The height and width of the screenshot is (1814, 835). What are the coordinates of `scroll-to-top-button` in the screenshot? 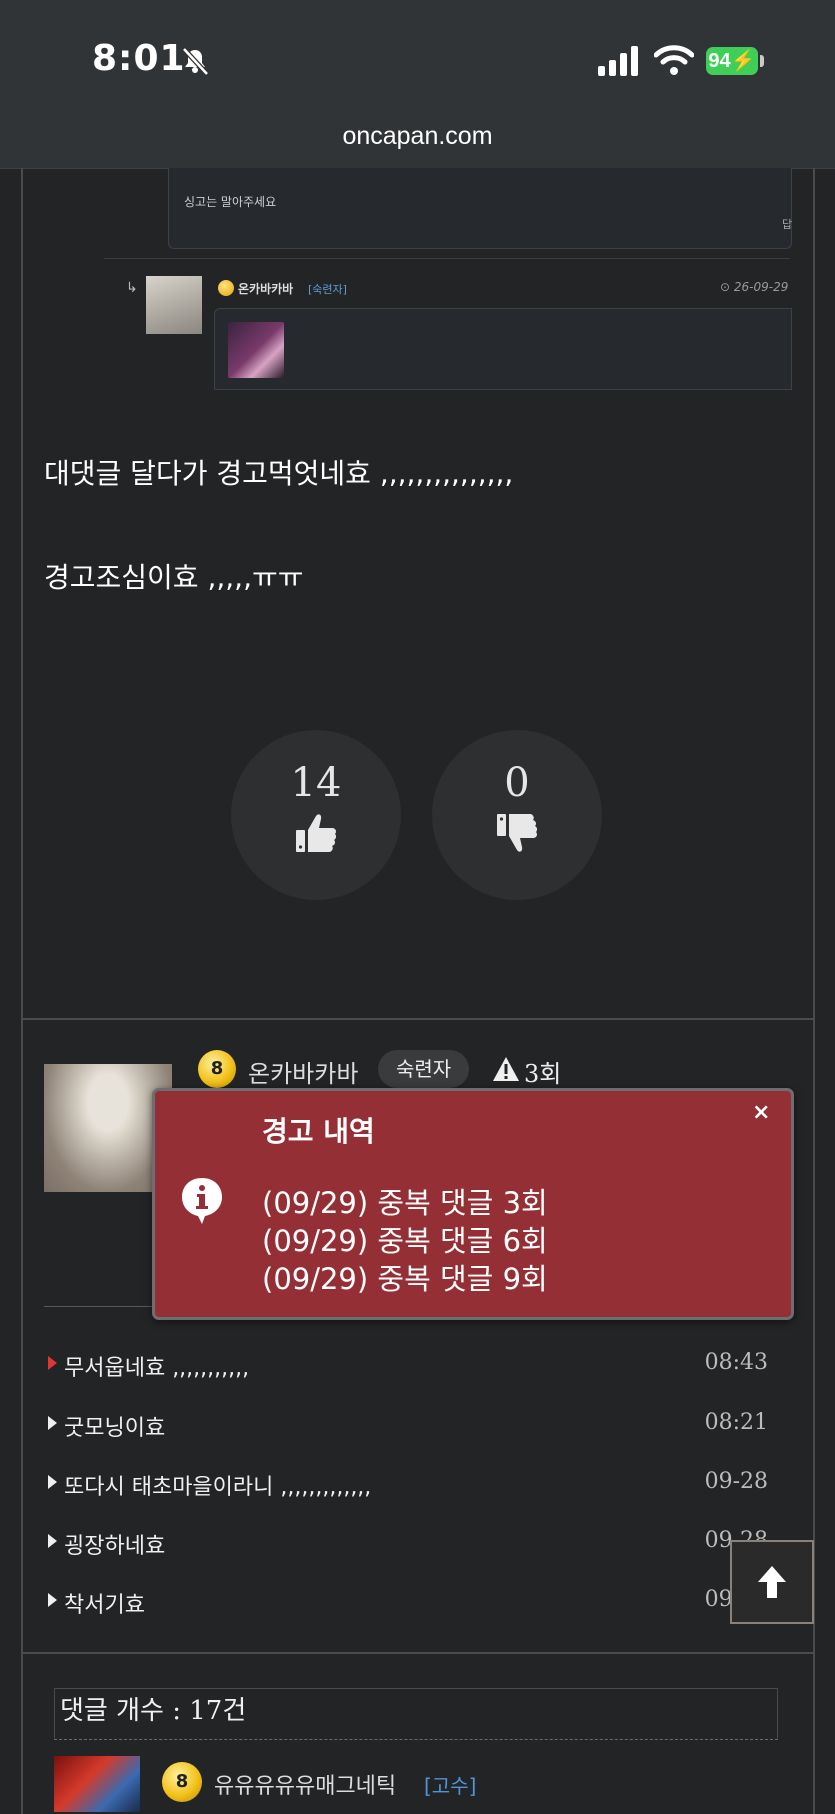 It's located at (772, 1582).